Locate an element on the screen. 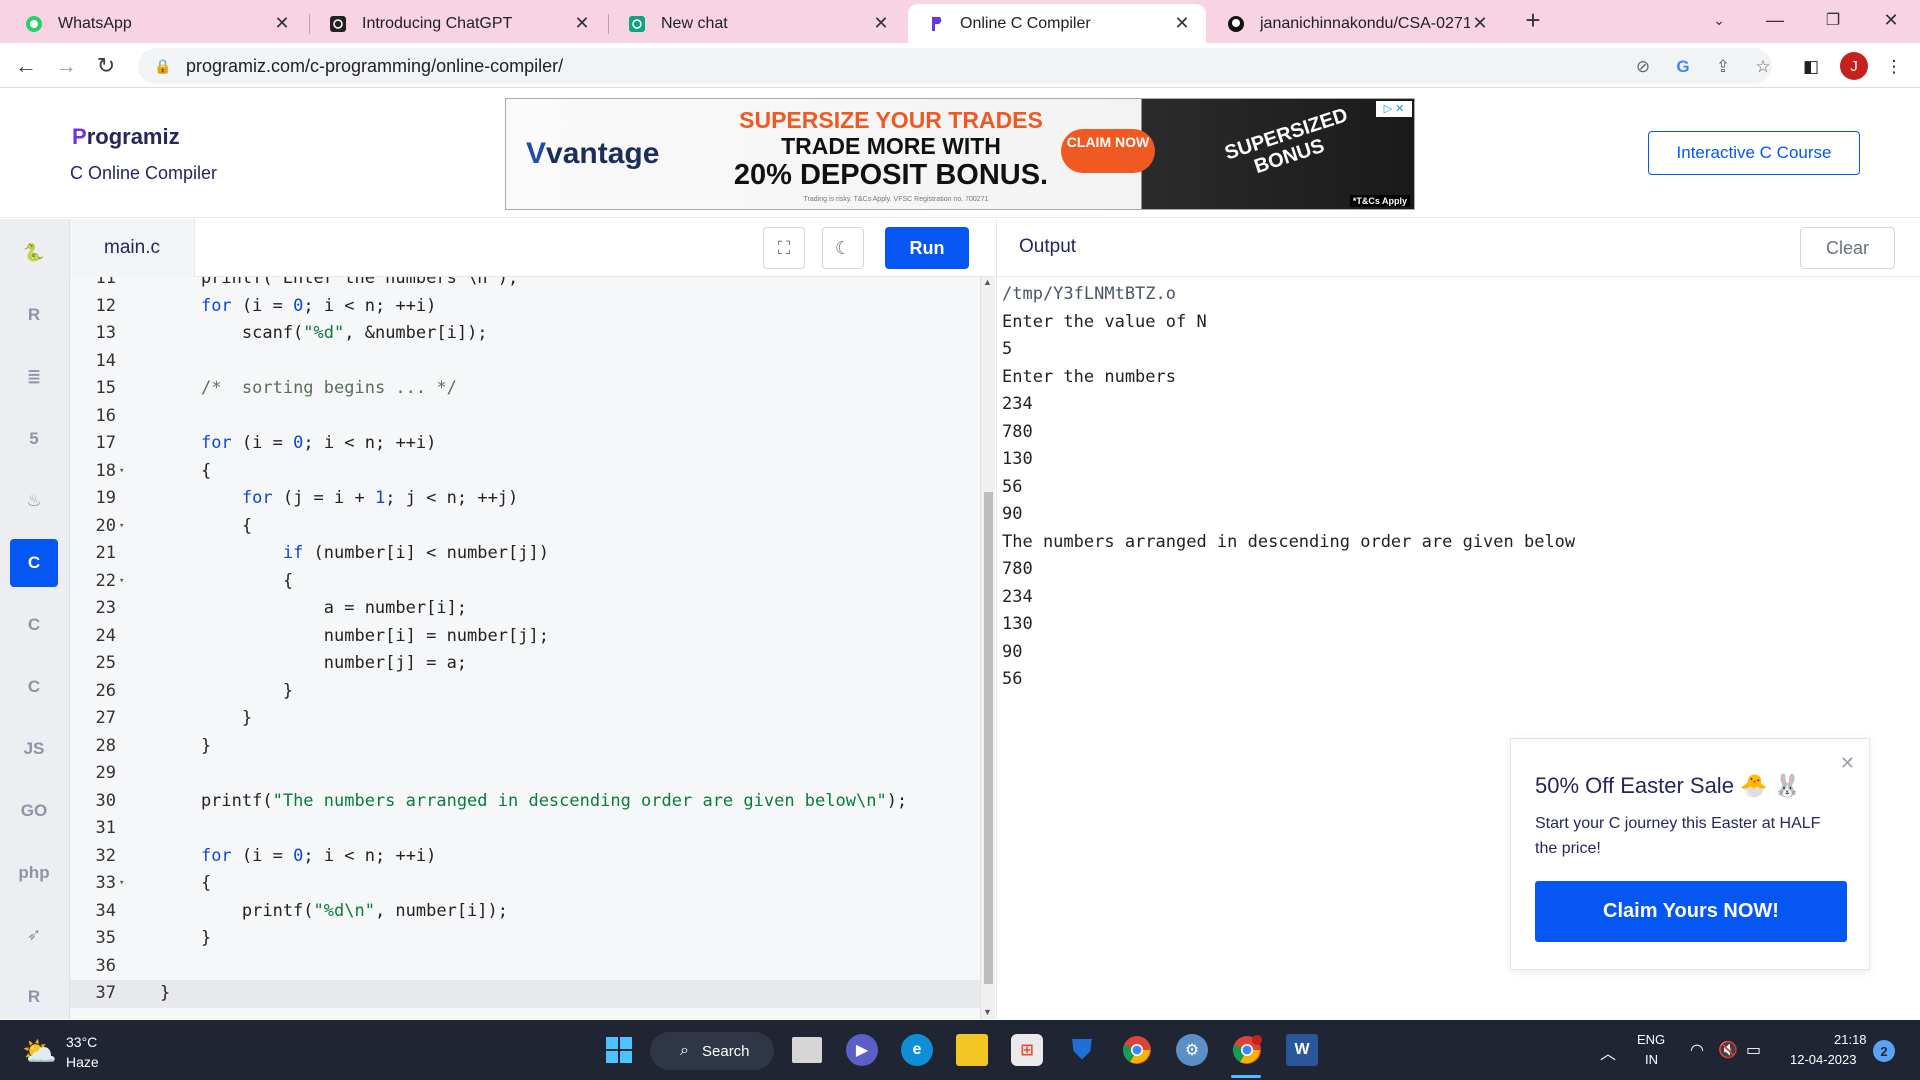 This screenshot has width=1920, height=1080. sidebar-item-sql: ≣ is located at coordinates (34, 377).